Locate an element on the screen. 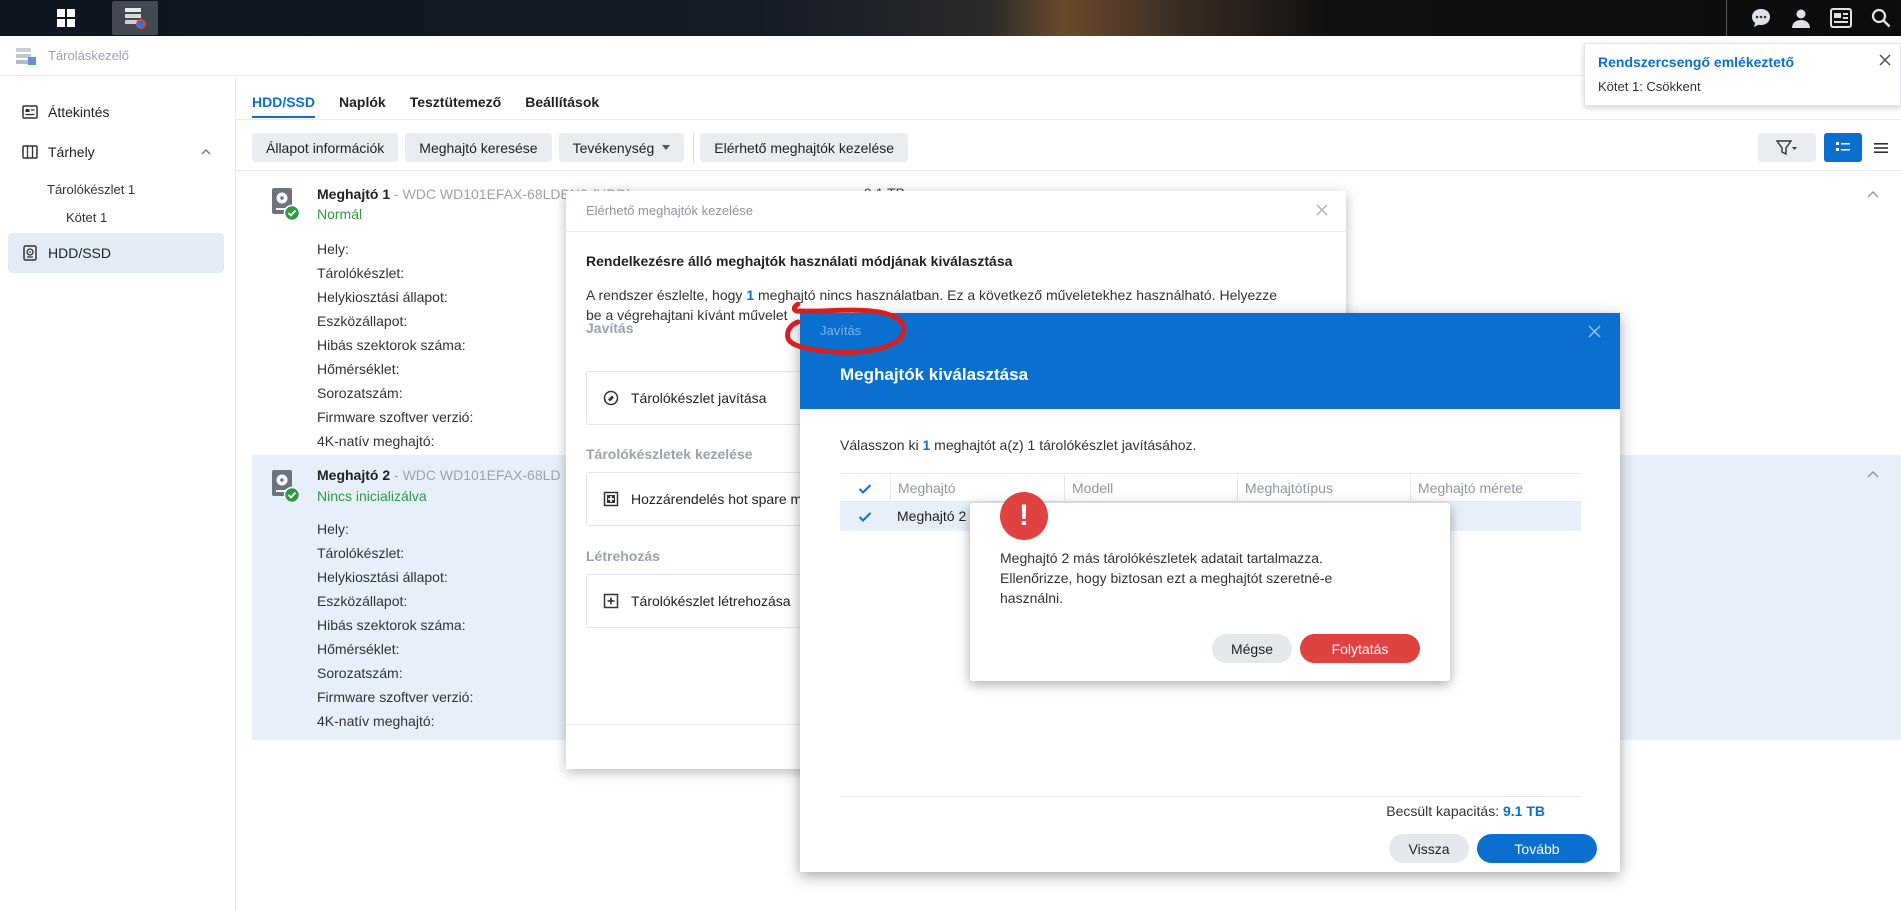  list-view-button is located at coordinates (1843, 147).